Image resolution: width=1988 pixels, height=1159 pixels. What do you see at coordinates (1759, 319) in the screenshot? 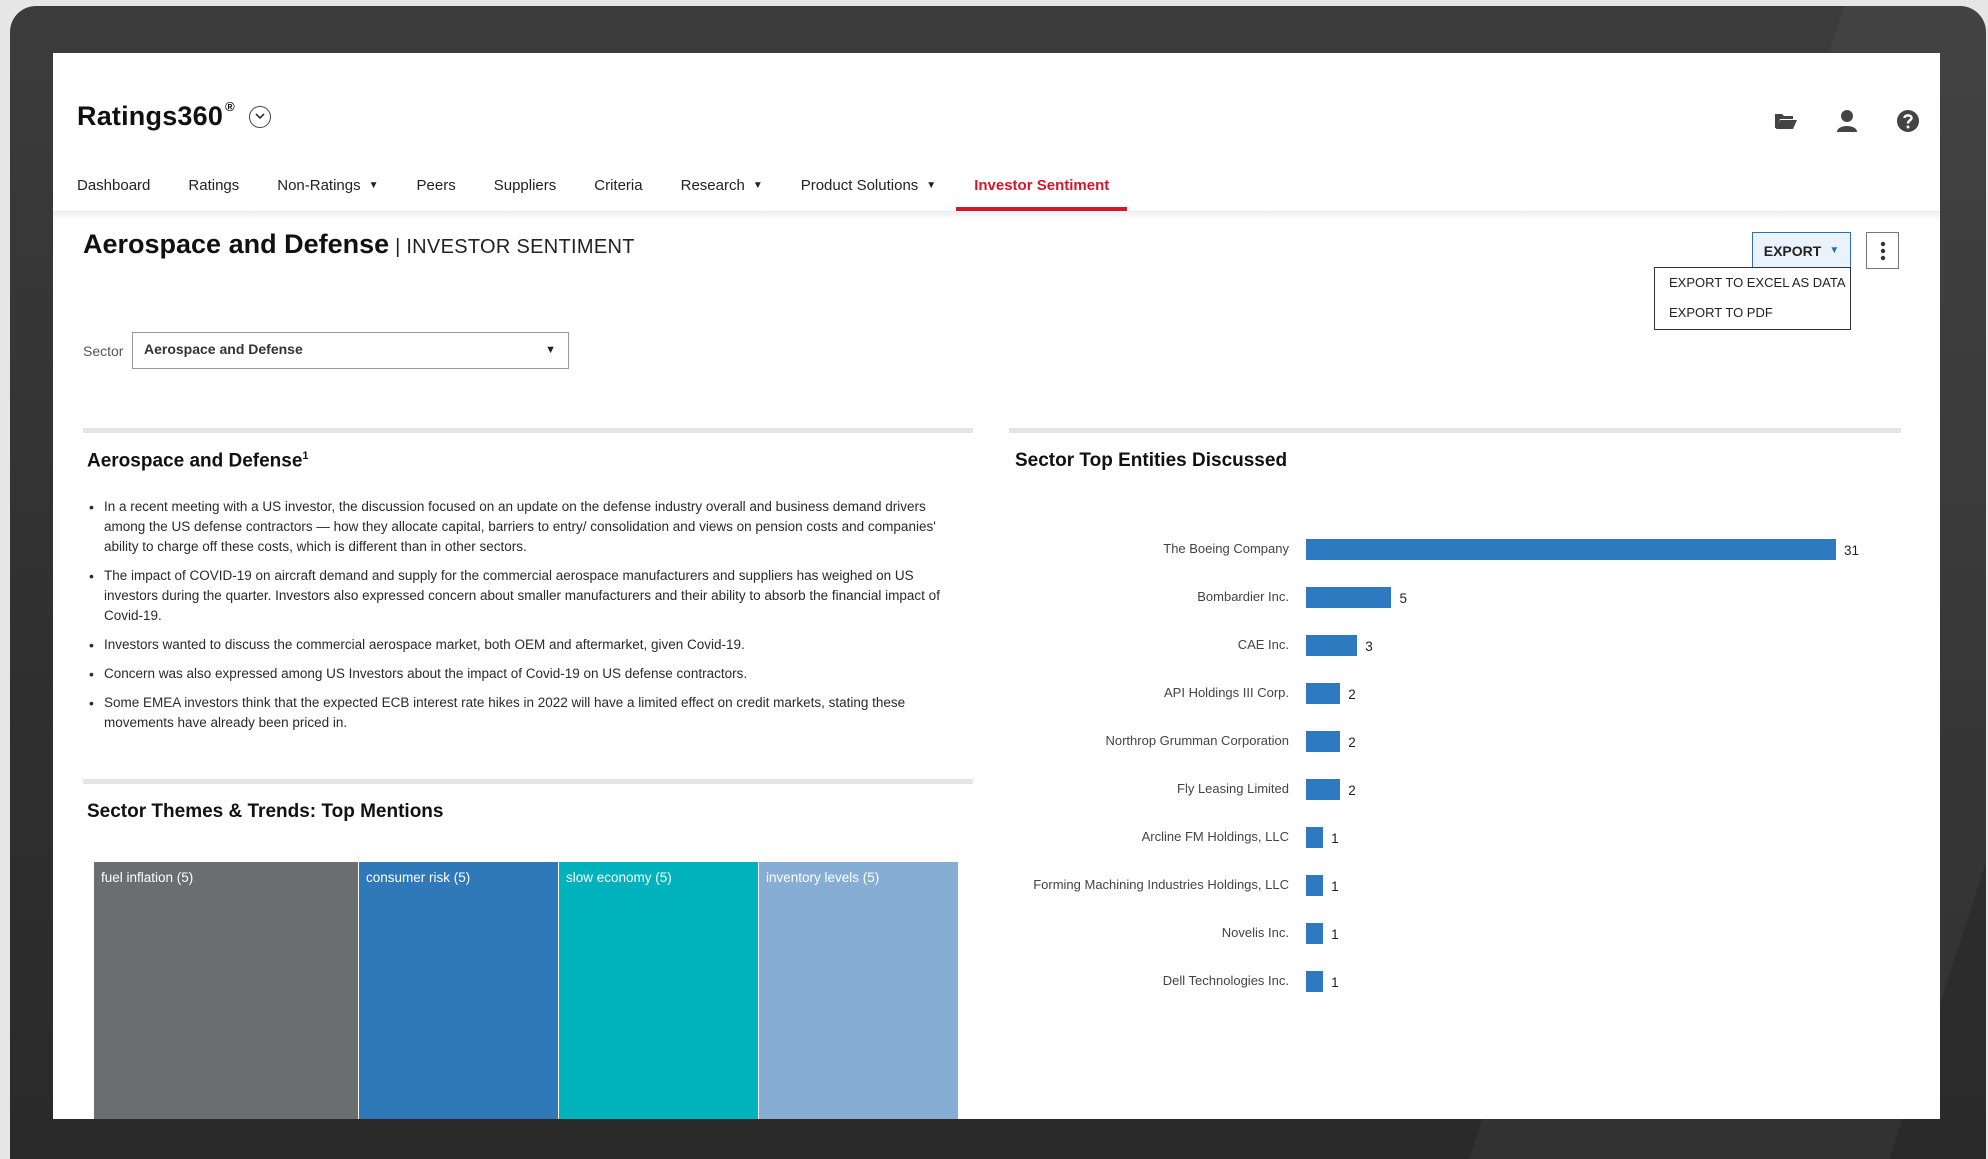
I see `menu-item-export-pdf: EXPORT TO PDF` at bounding box center [1759, 319].